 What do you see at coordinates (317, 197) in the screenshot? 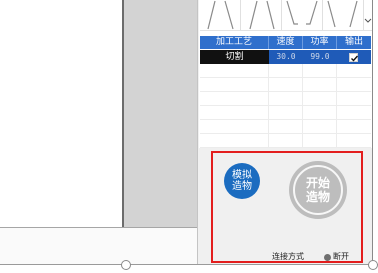
I see `start-button-line: 造物` at bounding box center [317, 197].